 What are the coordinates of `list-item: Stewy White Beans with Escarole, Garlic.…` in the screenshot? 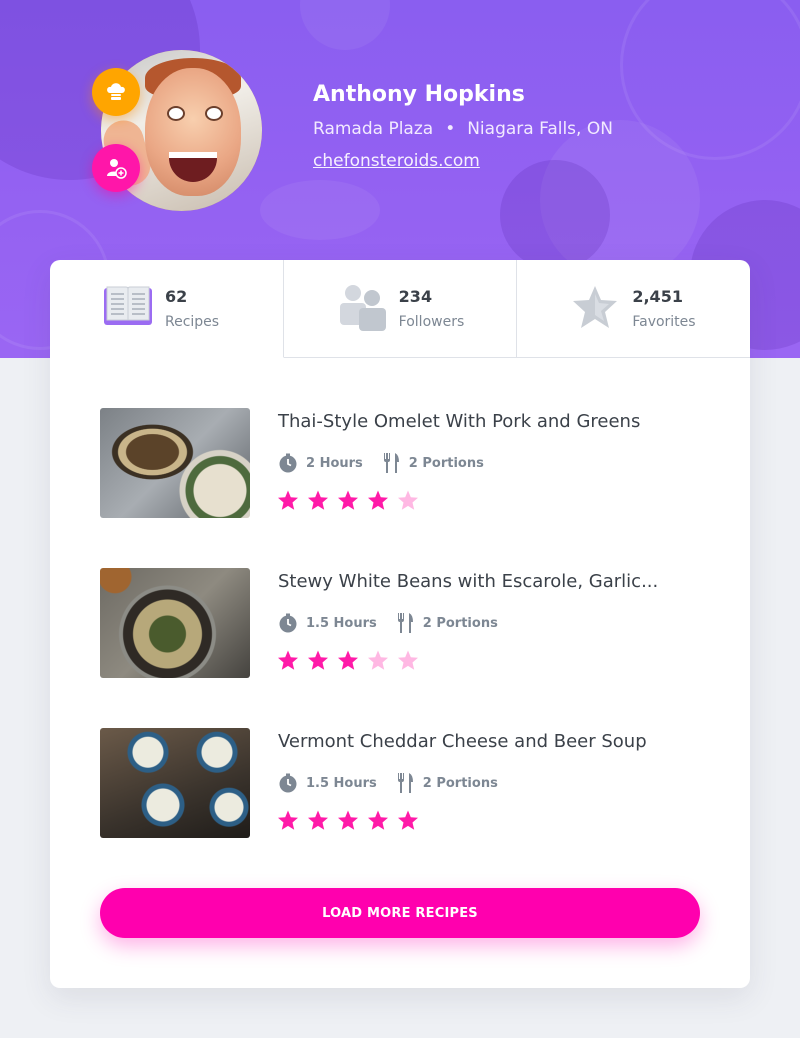 It's located at (400, 623).